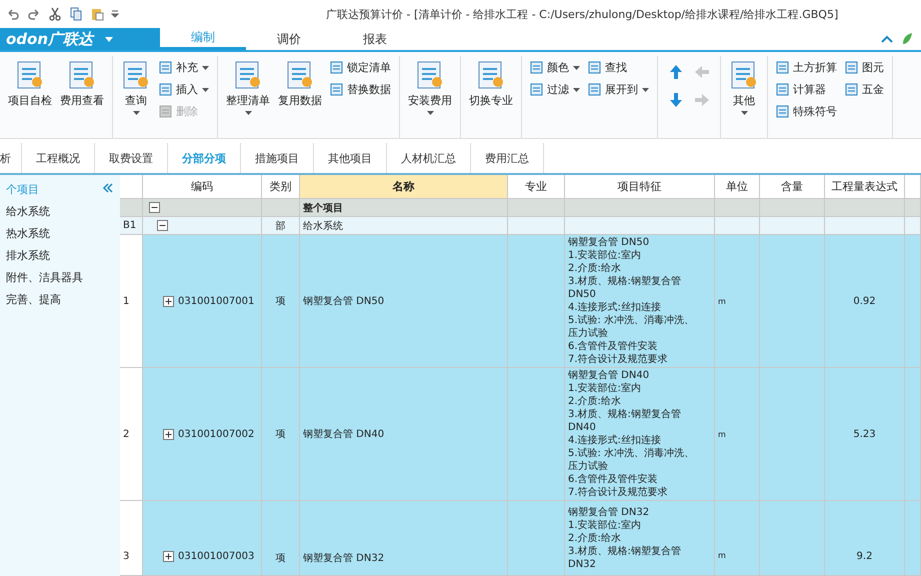 The width and height of the screenshot is (921, 576). Describe the element at coordinates (555, 67) in the screenshot. I see `ribbon-button: 颜色` at that location.